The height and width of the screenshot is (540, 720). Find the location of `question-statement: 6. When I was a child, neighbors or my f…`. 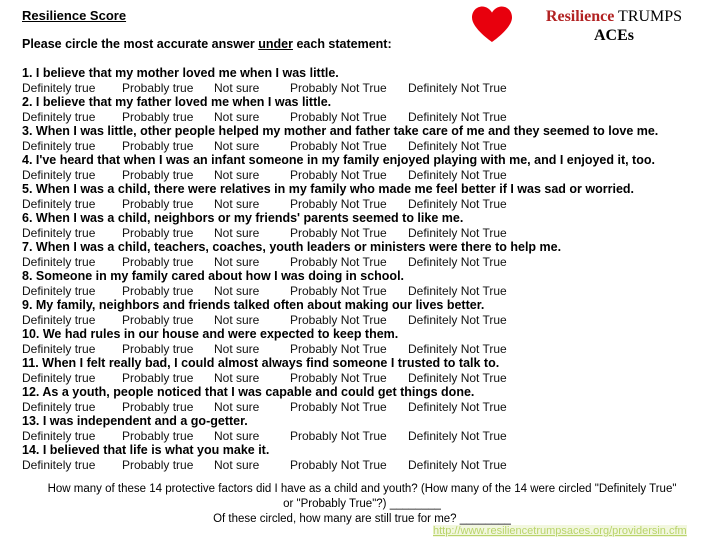

question-statement: 6. When I was a child, neighbors or my f… is located at coordinates (243, 218).